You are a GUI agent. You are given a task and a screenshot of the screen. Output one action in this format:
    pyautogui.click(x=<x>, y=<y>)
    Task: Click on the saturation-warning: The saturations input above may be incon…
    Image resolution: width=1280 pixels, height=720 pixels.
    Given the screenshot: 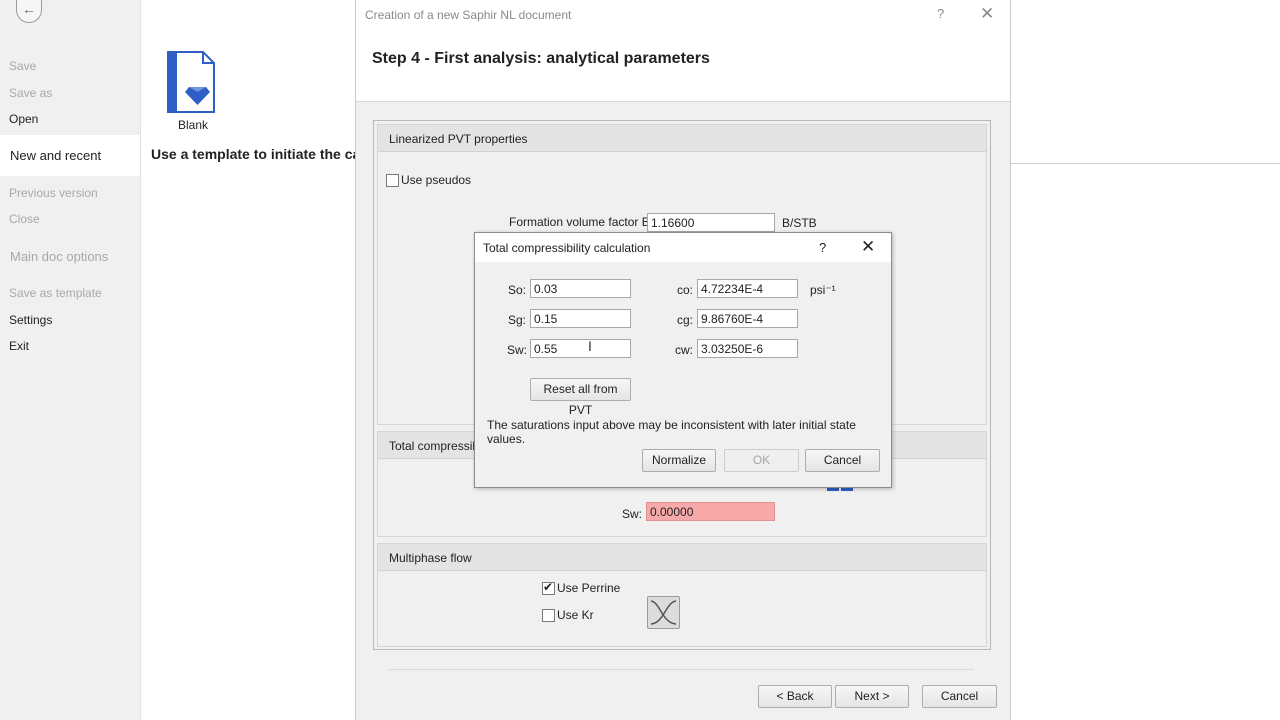 What is the action you would take?
    pyautogui.click(x=671, y=432)
    